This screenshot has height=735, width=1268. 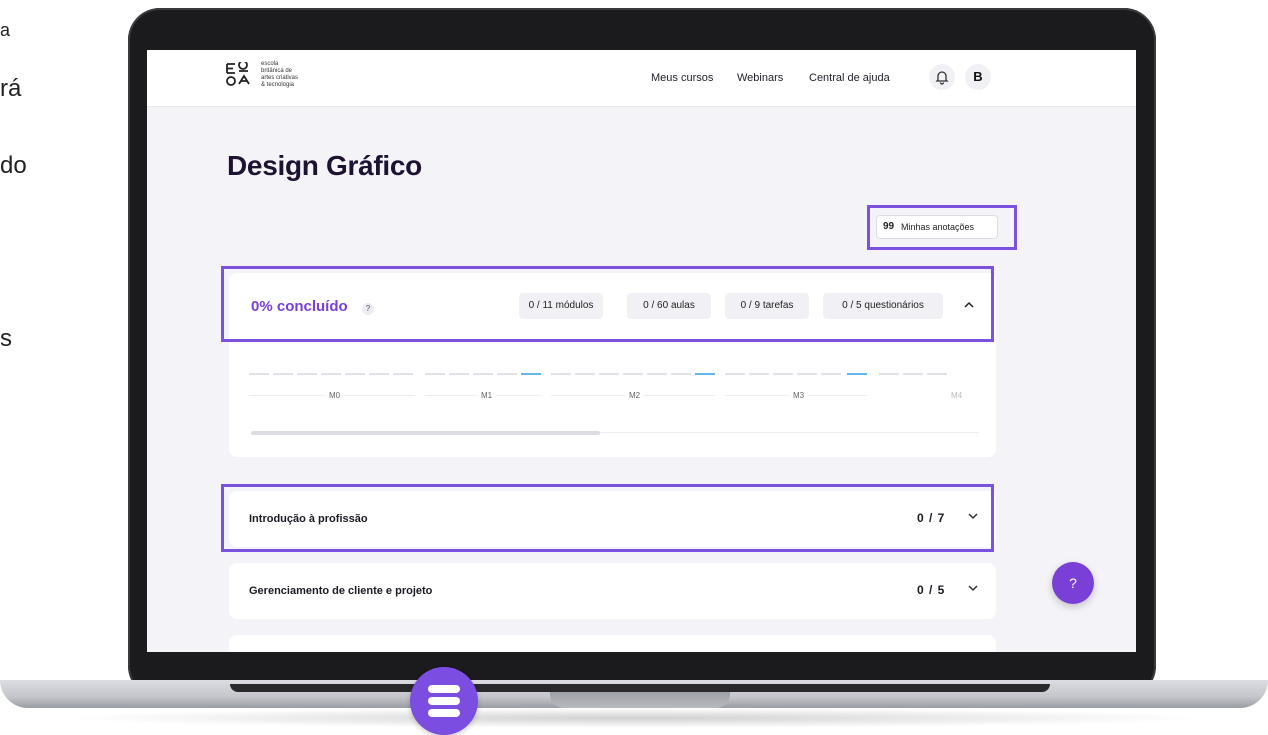 What do you see at coordinates (612, 643) in the screenshot?
I see `module-card-partial` at bounding box center [612, 643].